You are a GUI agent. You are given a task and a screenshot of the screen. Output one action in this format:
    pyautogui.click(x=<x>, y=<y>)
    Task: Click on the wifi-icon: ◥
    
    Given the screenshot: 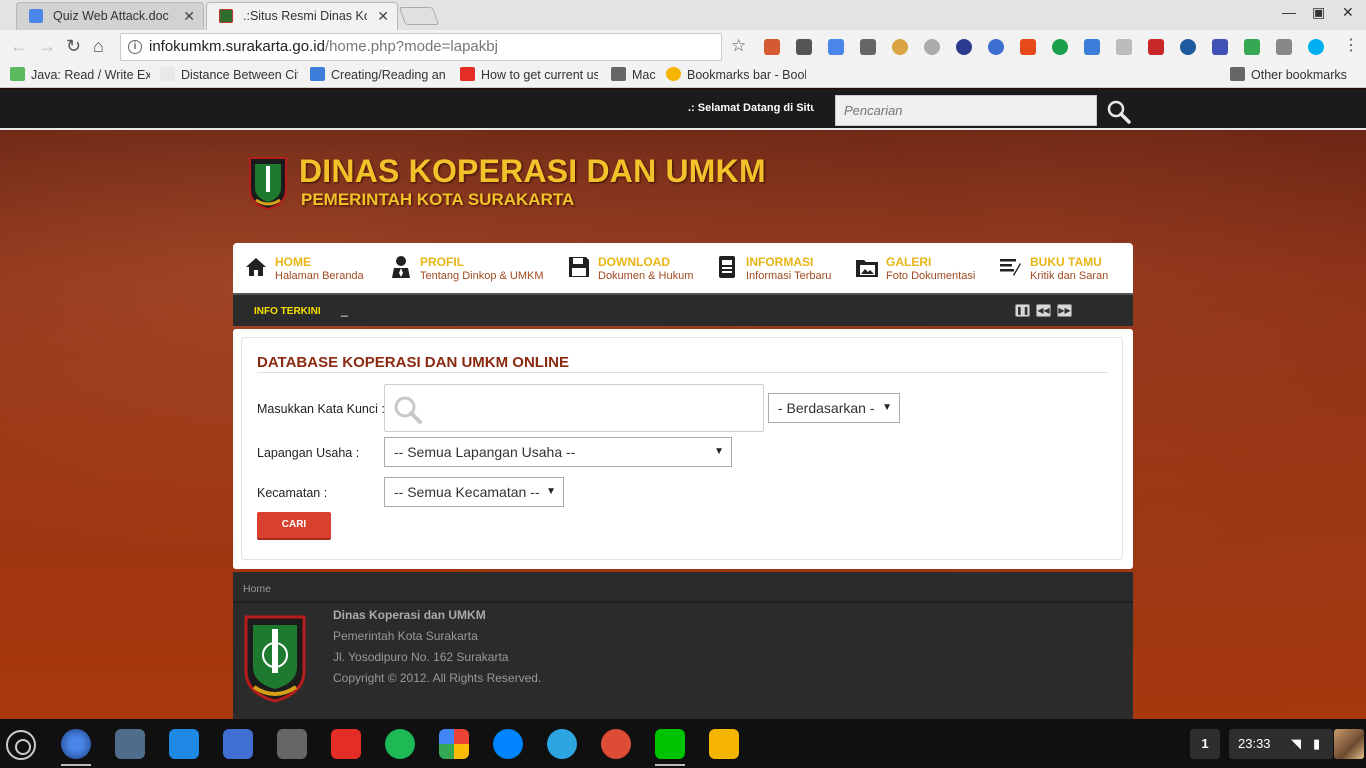 What is the action you would take?
    pyautogui.click(x=1296, y=743)
    